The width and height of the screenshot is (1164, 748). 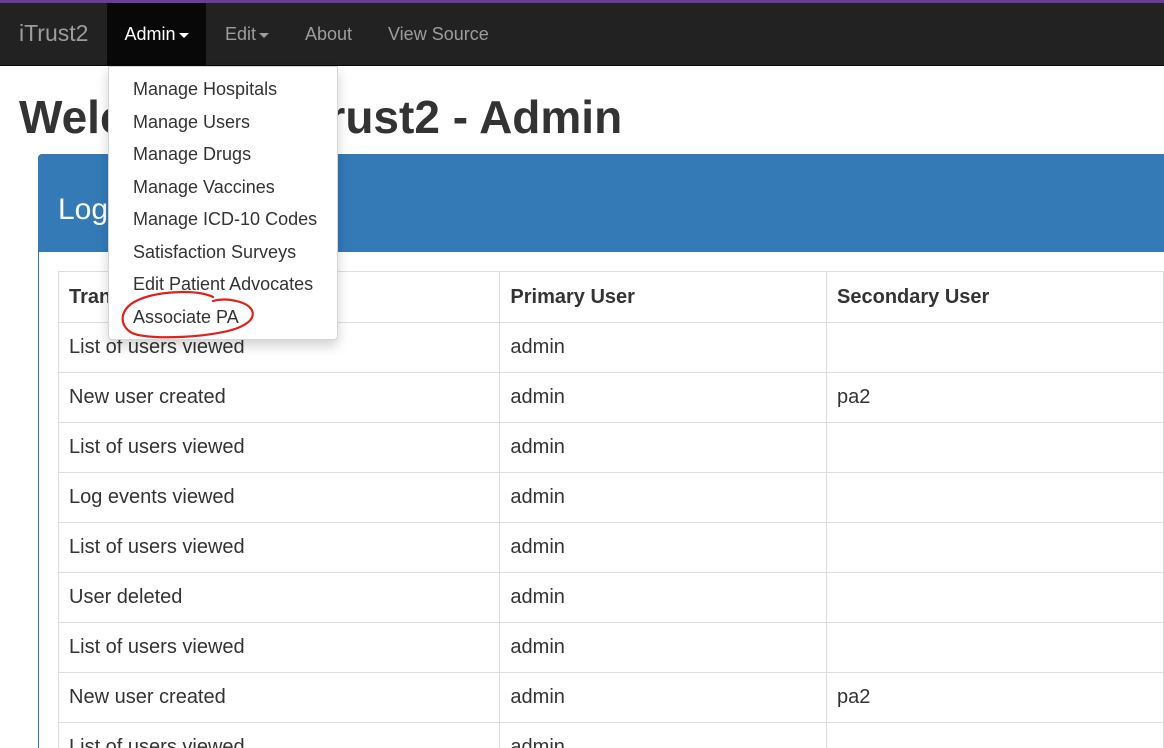 I want to click on nav-about-label: About, so click(x=329, y=34).